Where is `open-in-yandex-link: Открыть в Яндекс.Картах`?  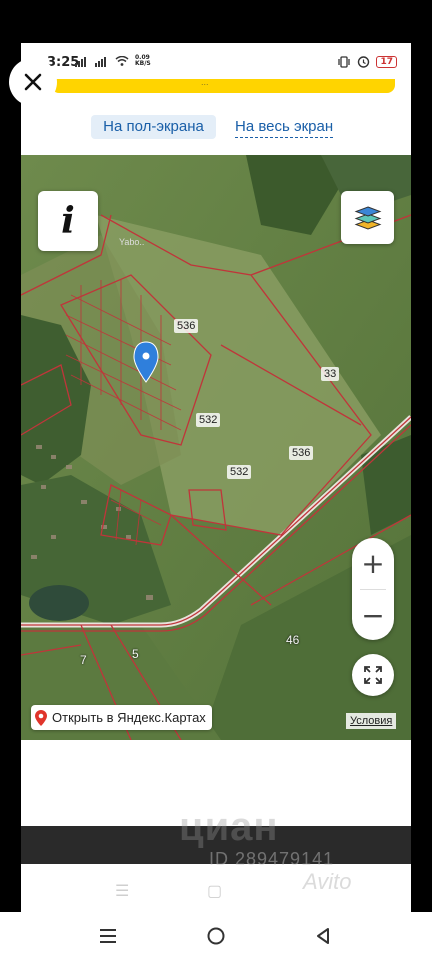
open-in-yandex-link: Открыть в Яндекс.Картах is located at coordinates (121, 717).